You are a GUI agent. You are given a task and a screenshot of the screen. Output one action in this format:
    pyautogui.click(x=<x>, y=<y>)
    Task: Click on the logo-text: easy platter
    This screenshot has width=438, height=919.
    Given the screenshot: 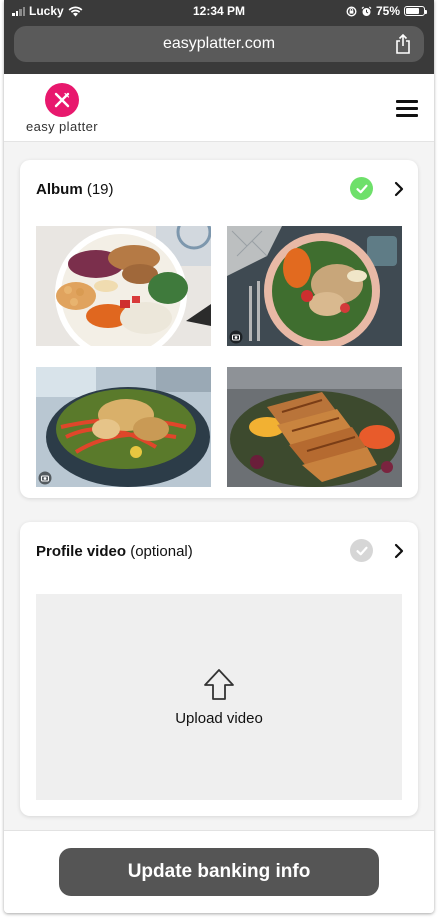 What is the action you would take?
    pyautogui.click(x=61, y=126)
    